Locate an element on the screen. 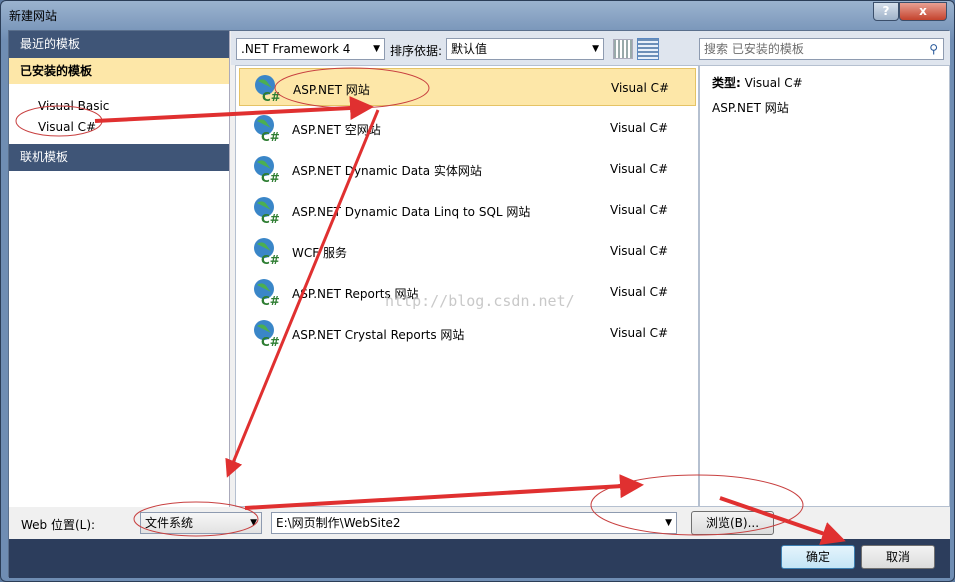 The image size is (955, 582). template-name: ASP.NET 网站 is located at coordinates (331, 90).